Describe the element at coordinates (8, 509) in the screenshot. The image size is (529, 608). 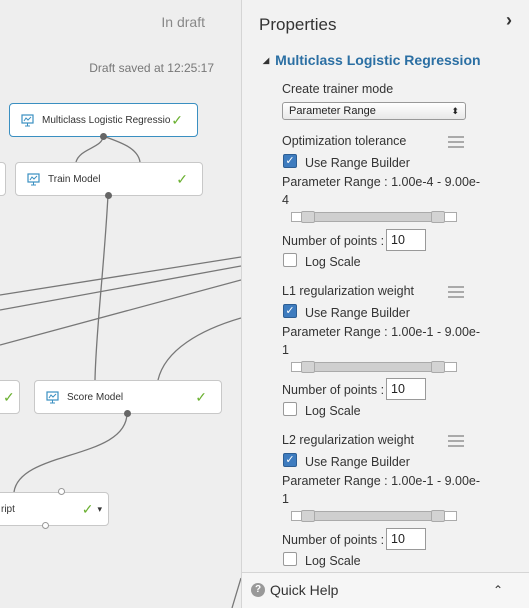
I see `module-label: ript` at that location.